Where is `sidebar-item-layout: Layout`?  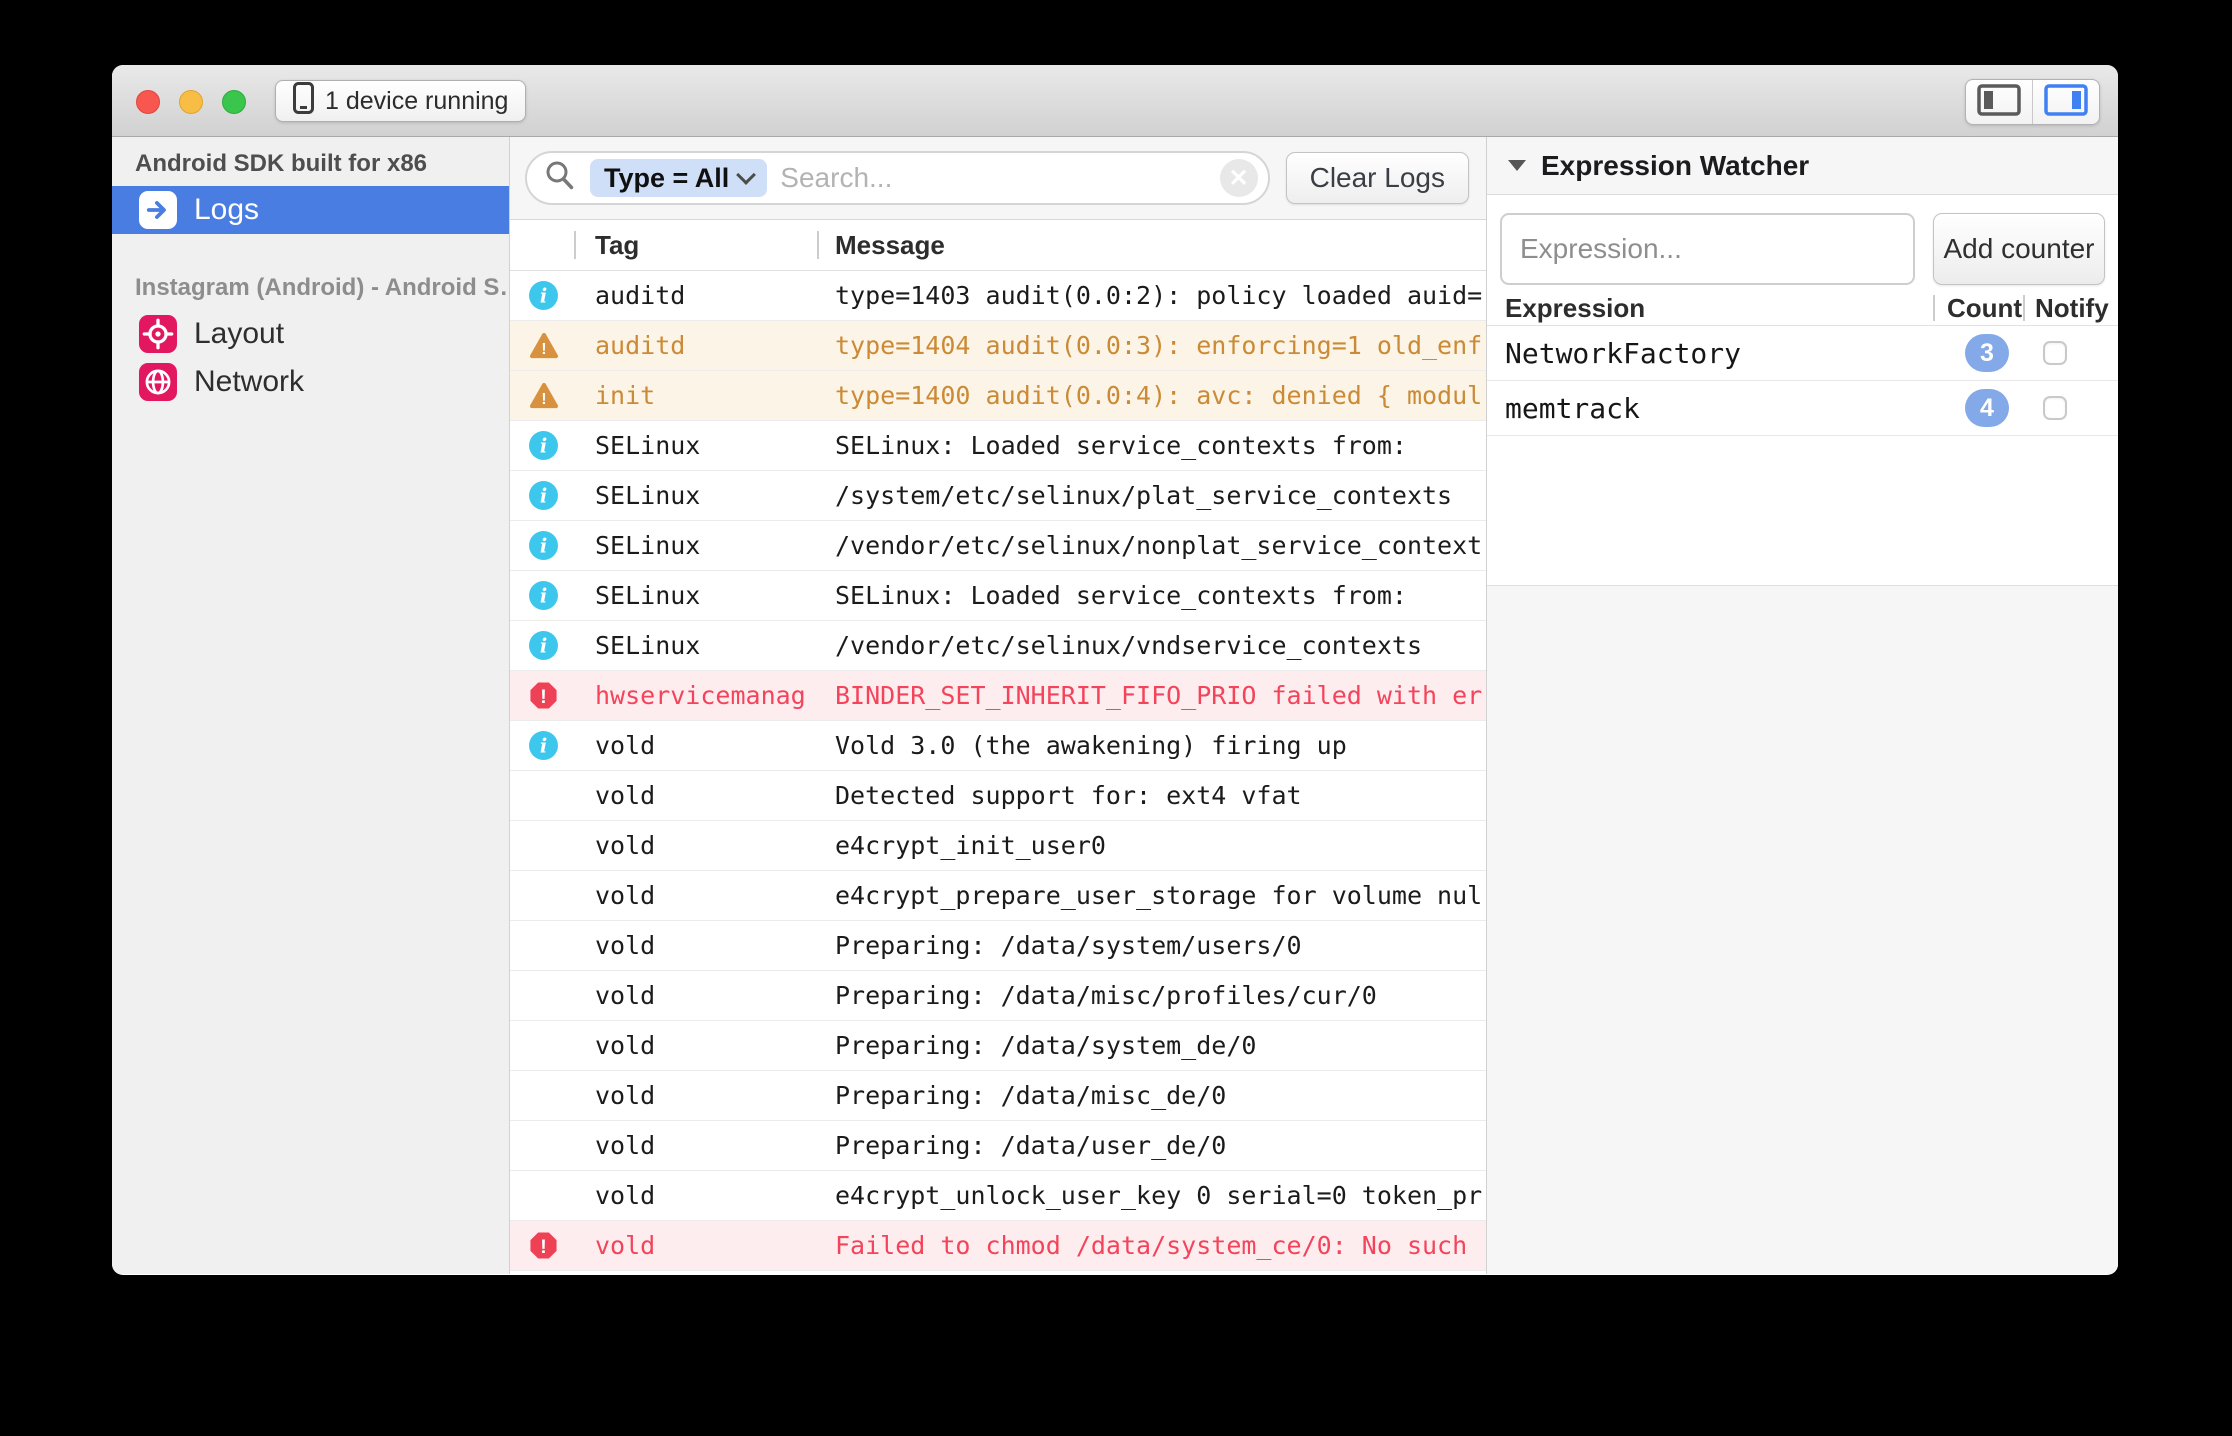 sidebar-item-layout: Layout is located at coordinates (310, 334).